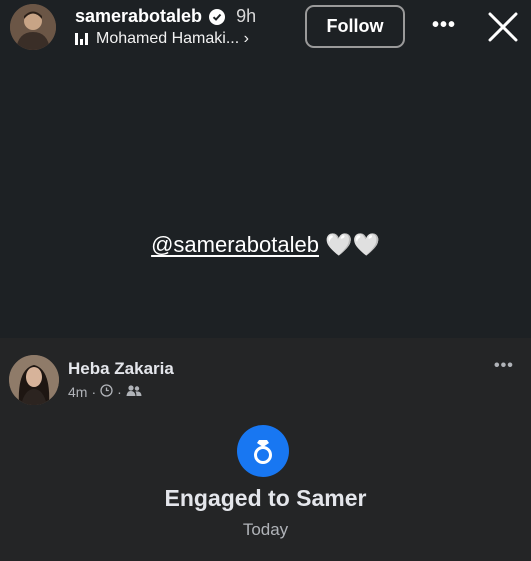 This screenshot has height=561, width=531. I want to click on clock-icon, so click(106, 392).